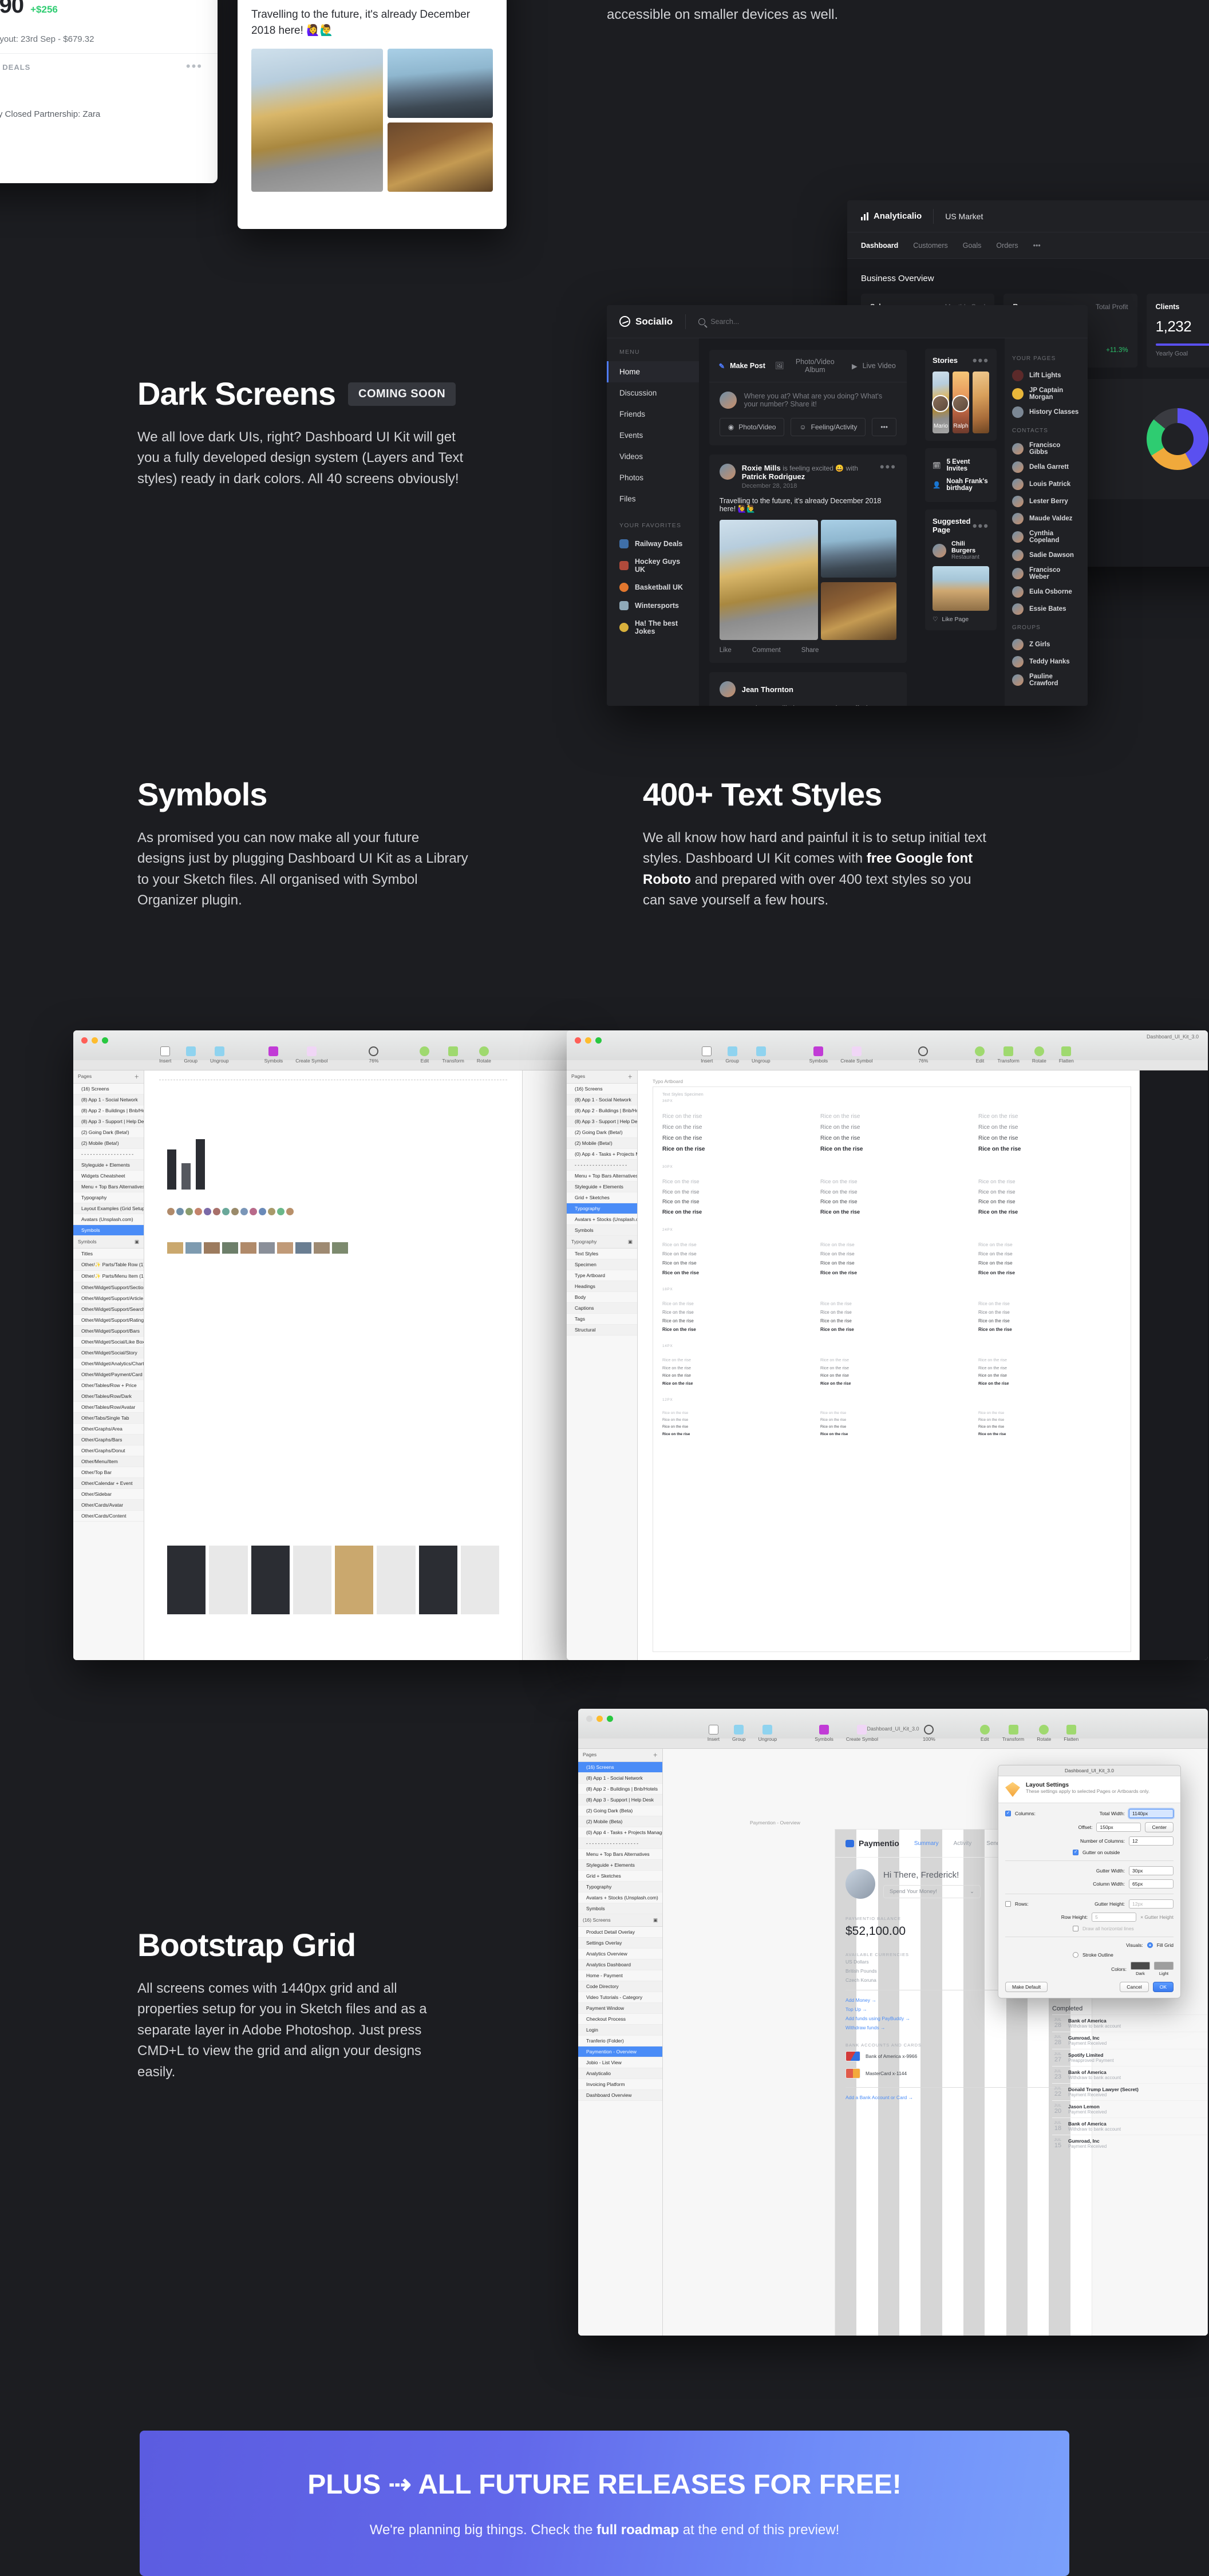 The height and width of the screenshot is (2576, 1209). I want to click on like-page-button: Like Page, so click(955, 619).